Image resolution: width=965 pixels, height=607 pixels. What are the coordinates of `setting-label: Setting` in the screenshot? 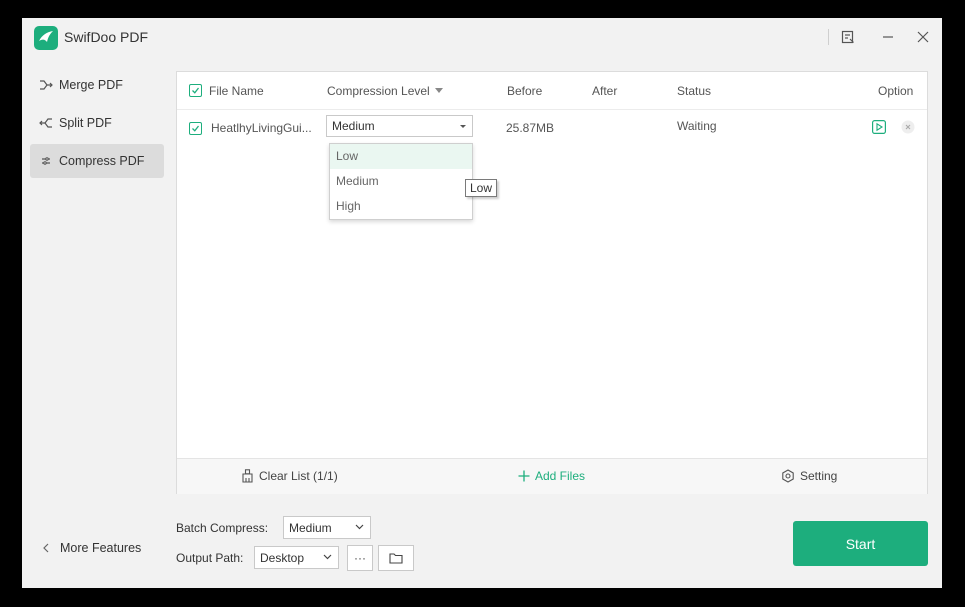 It's located at (819, 476).